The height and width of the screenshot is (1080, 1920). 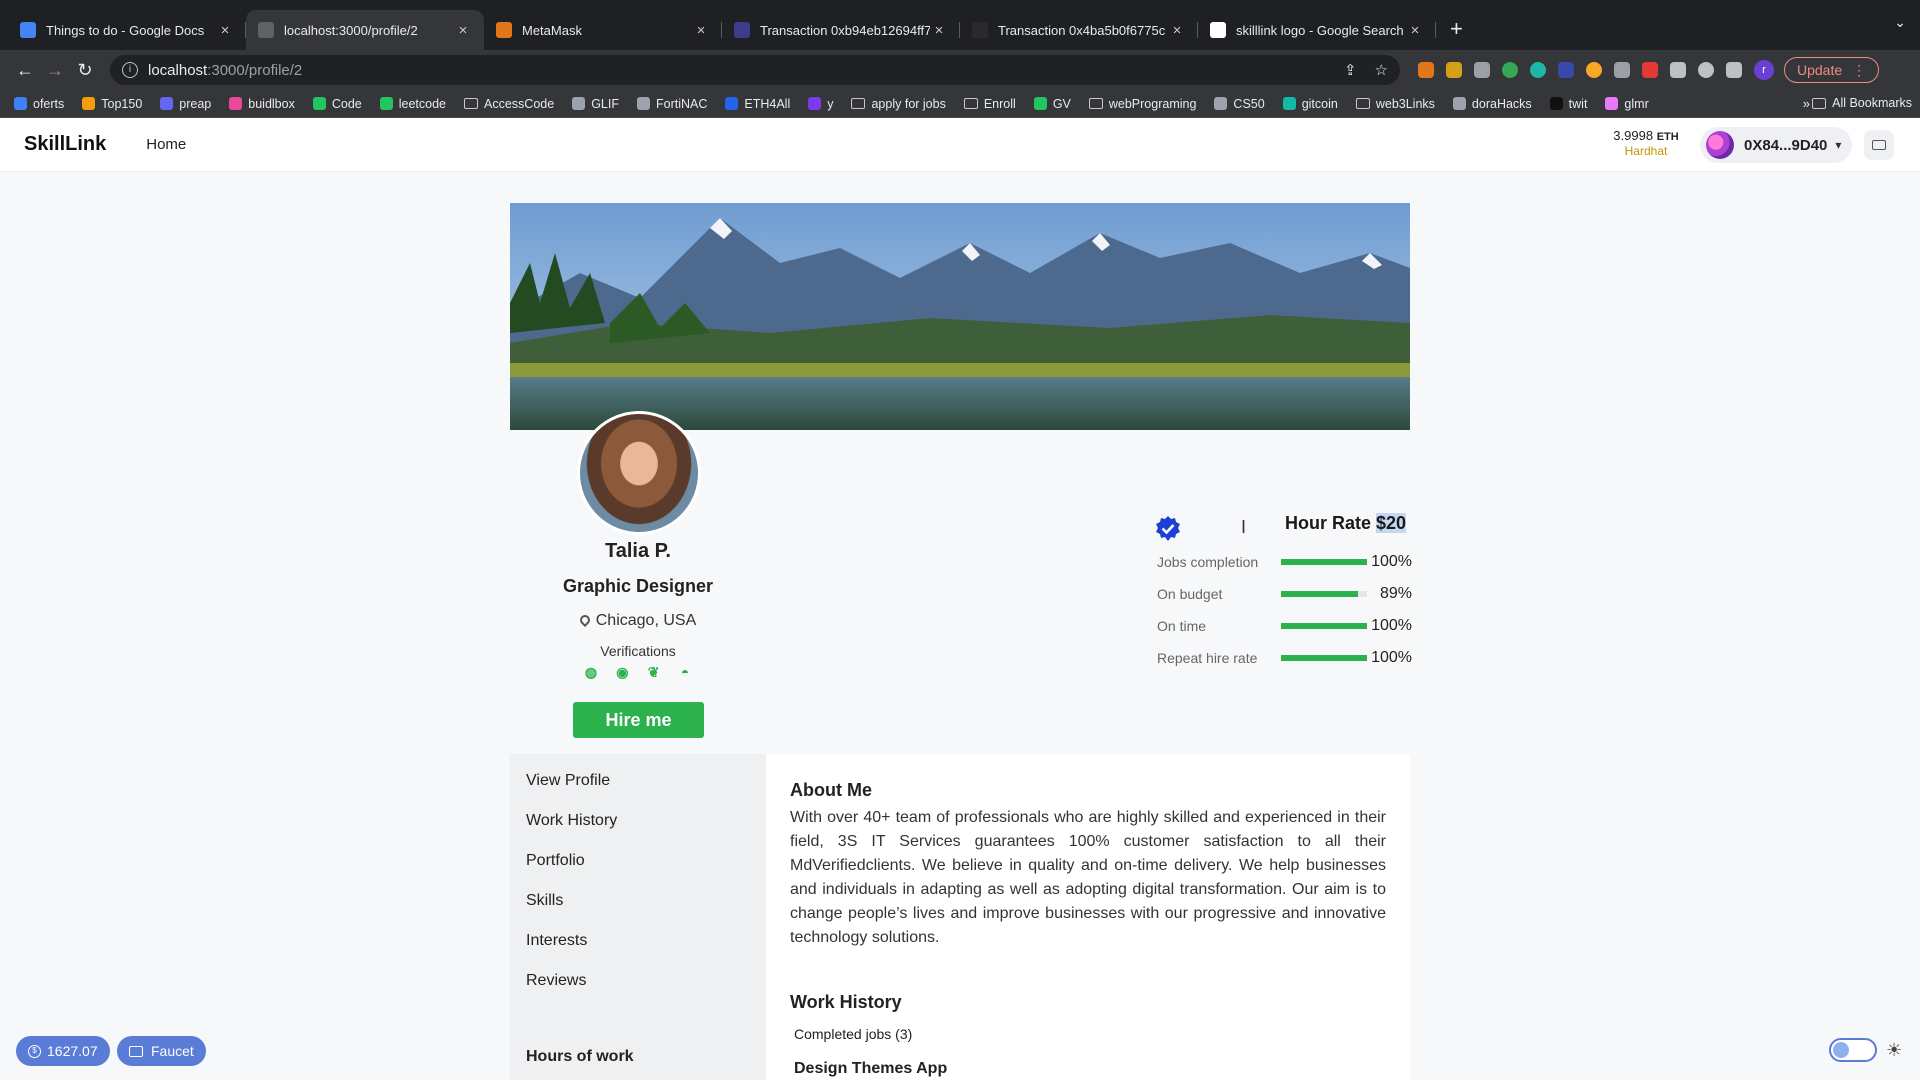 I want to click on bookmark-item: oferts, so click(x=39, y=104).